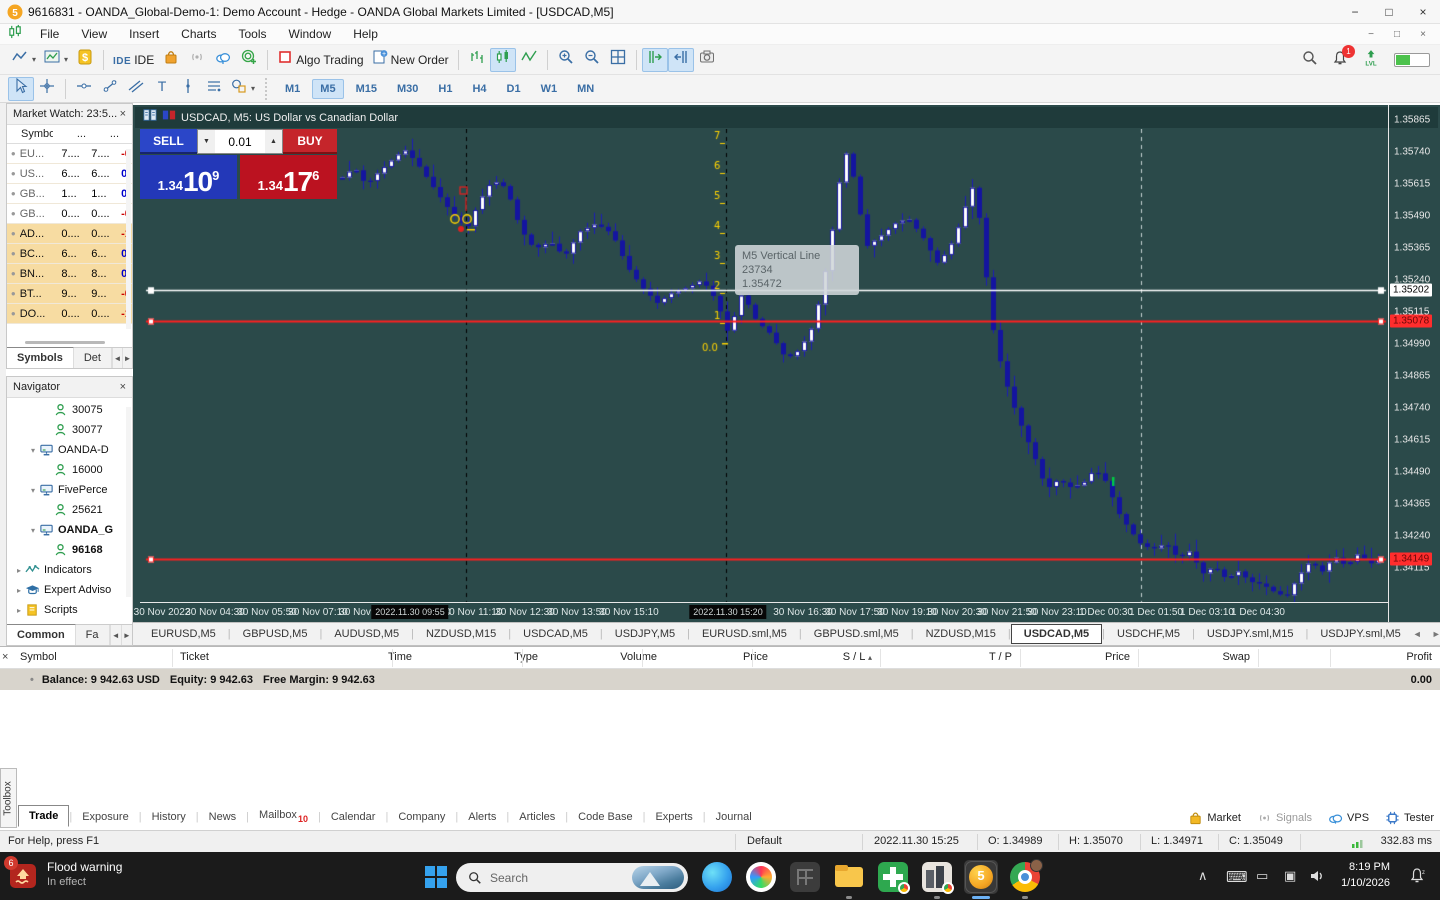 This screenshot has height=900, width=1440. I want to click on navigator-close-icon: ×, so click(123, 387).